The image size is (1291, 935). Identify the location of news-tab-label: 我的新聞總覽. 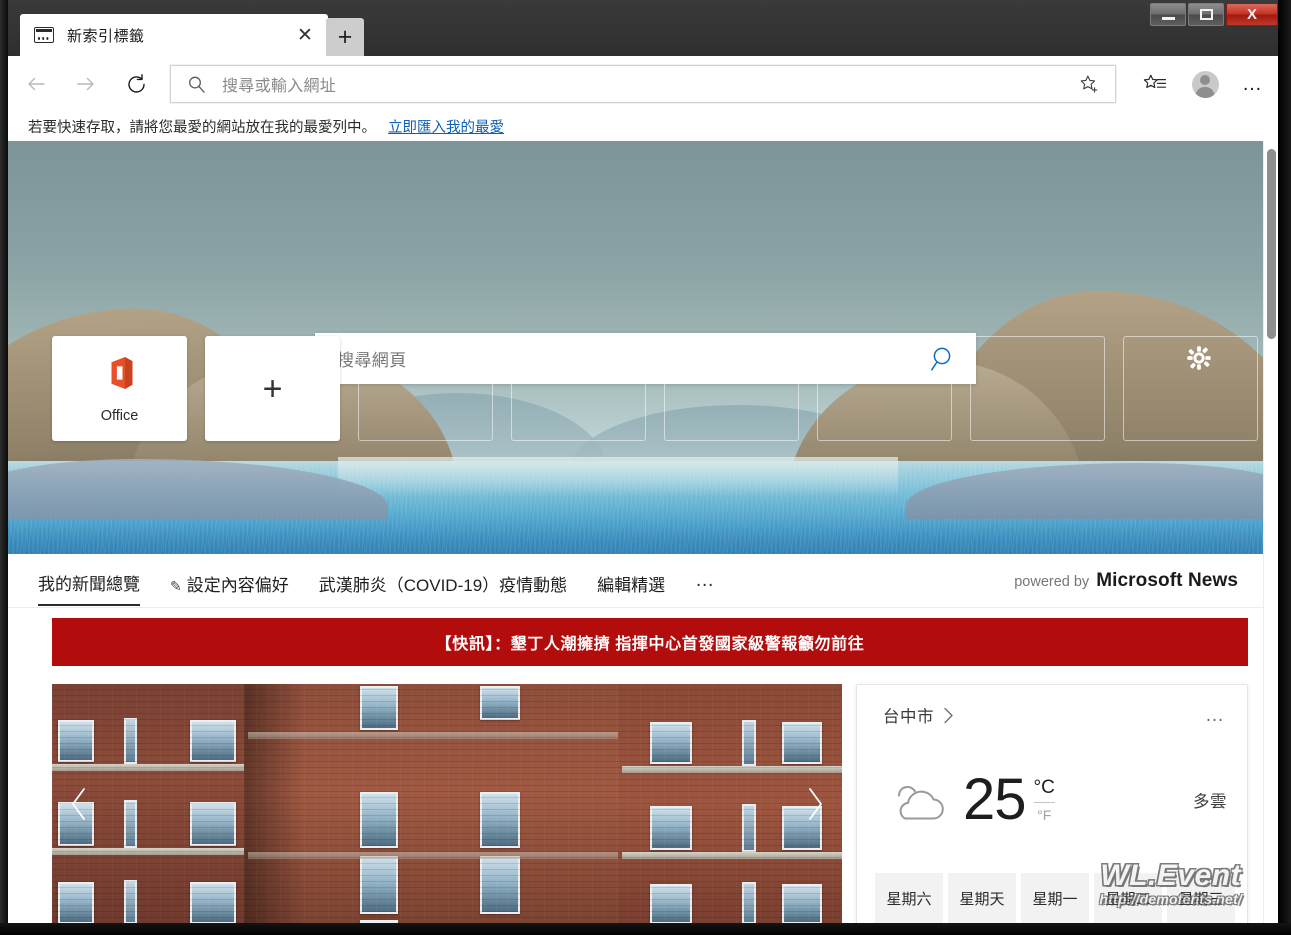
(89, 584).